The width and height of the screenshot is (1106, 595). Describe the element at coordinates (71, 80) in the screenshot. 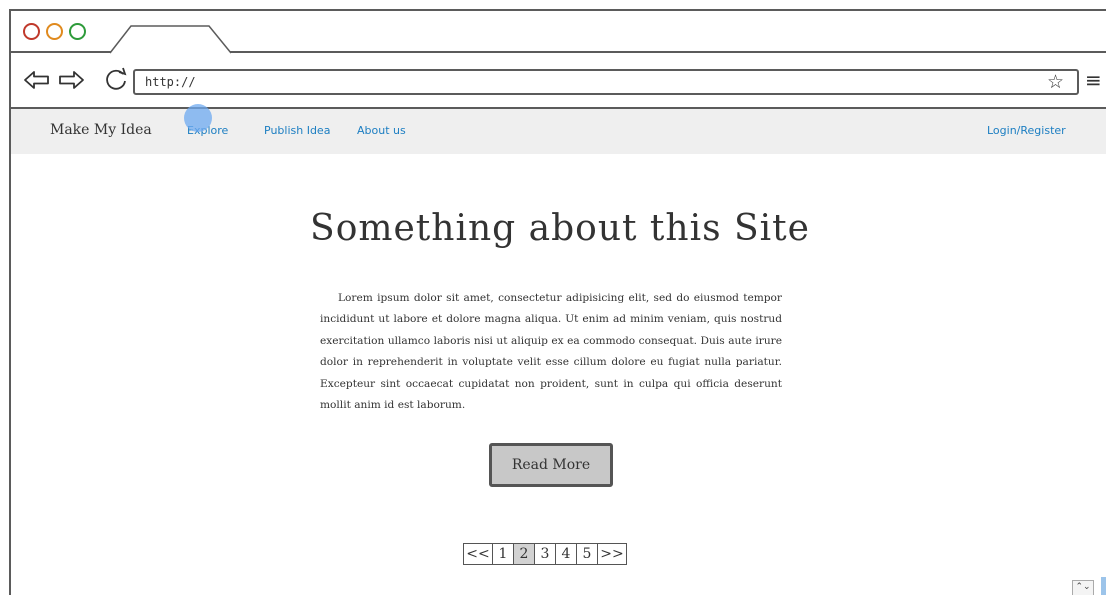

I see `forward-arrow-icon` at that location.